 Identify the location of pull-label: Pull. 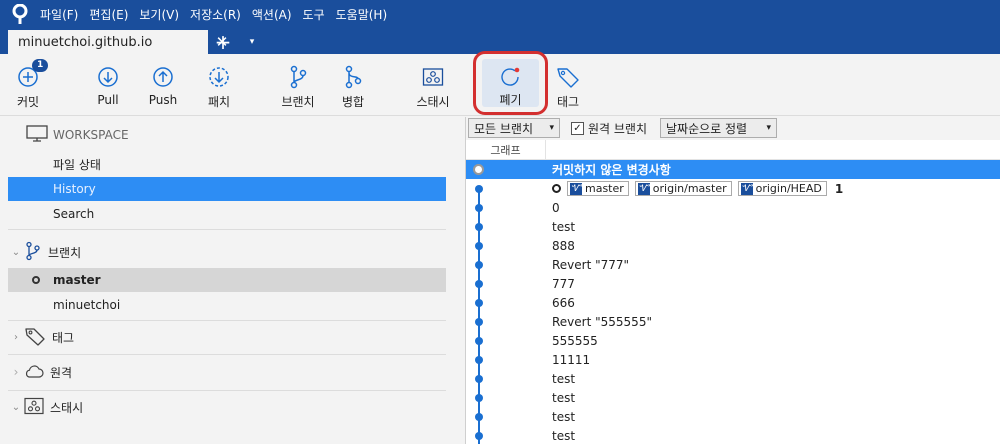
(108, 100).